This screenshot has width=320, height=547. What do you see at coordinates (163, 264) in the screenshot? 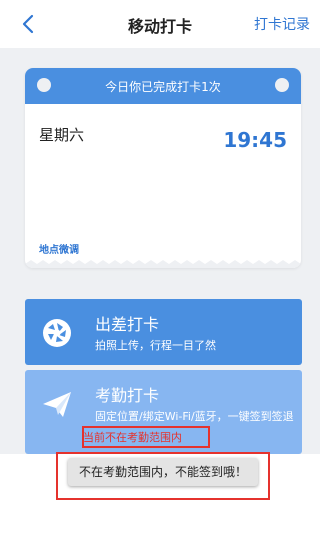
I see `card-zigzag-edge` at bounding box center [163, 264].